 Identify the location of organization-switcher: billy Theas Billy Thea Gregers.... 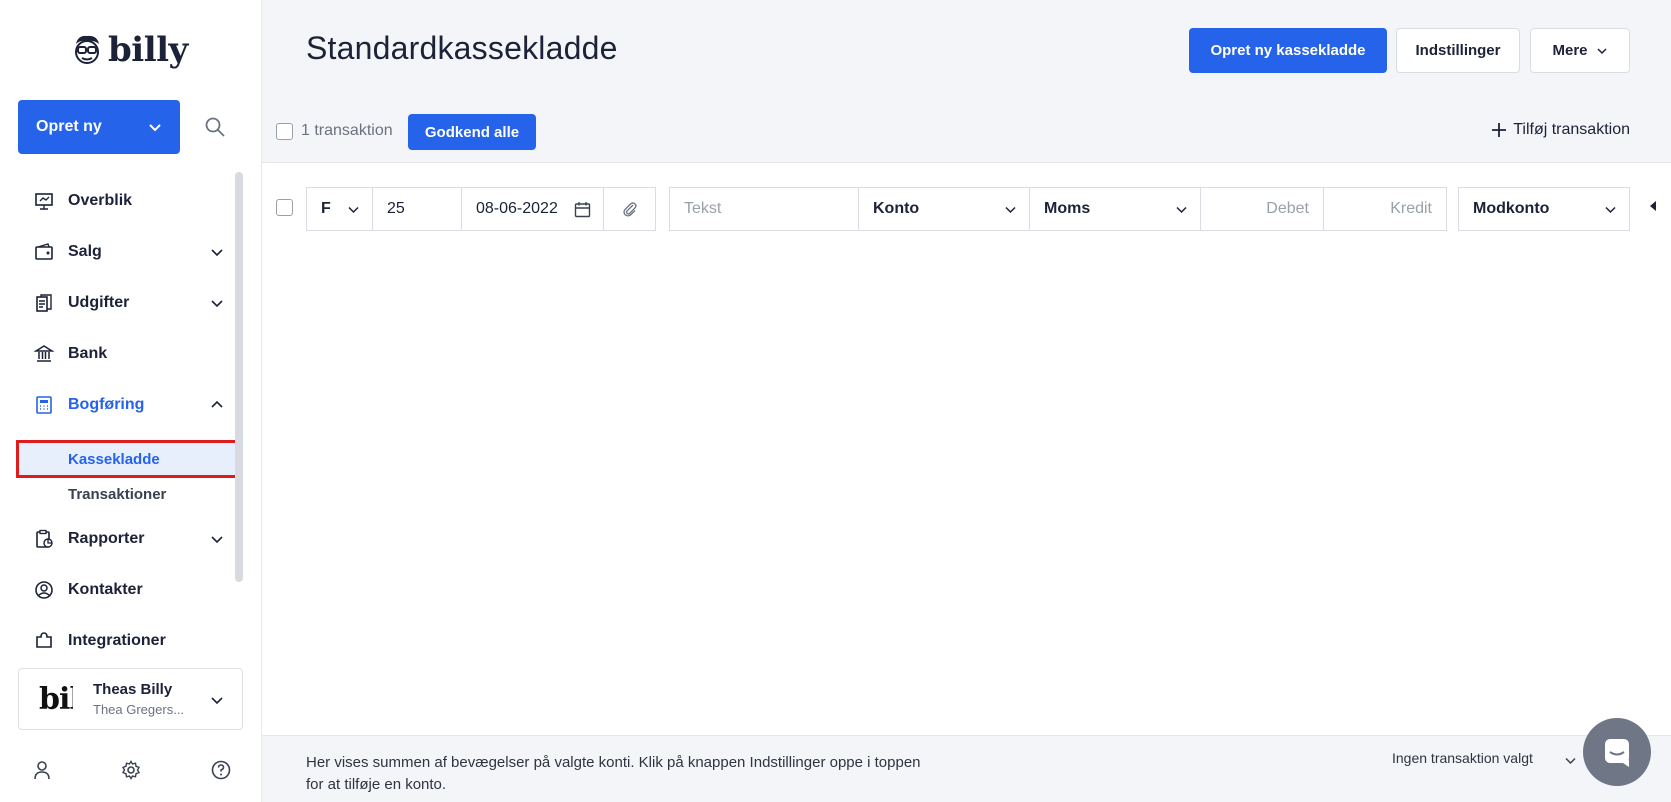
(130, 699).